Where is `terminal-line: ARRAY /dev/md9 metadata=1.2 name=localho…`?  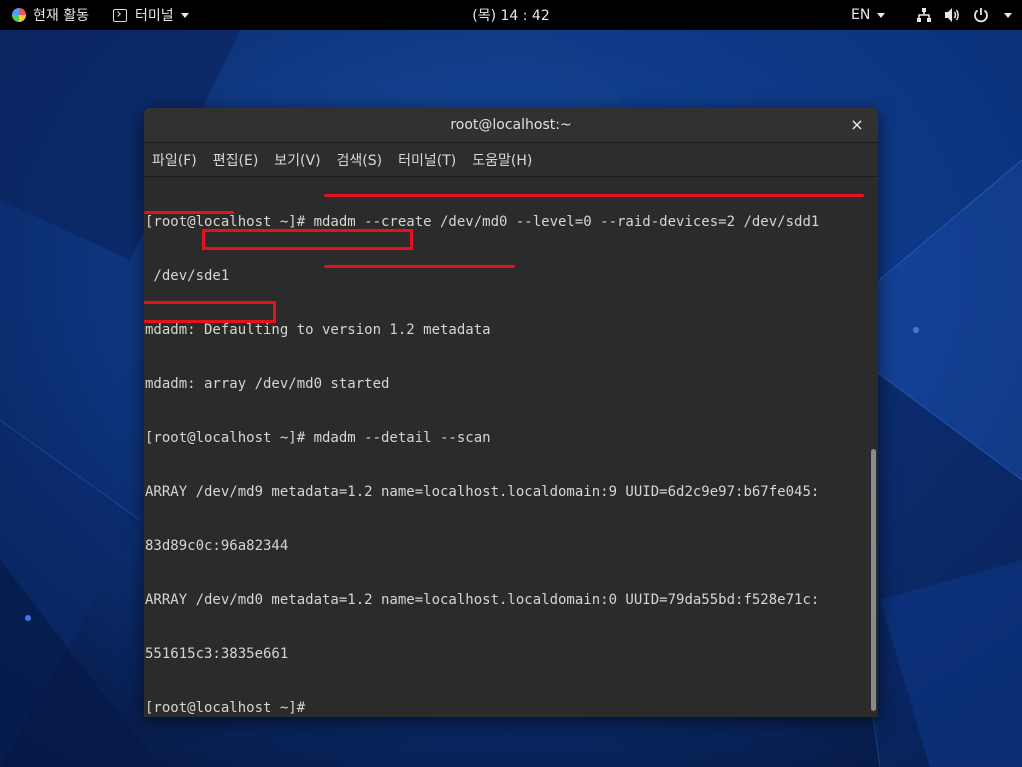
terminal-line: ARRAY /dev/md9 metadata=1.2 name=localho… is located at coordinates (482, 492).